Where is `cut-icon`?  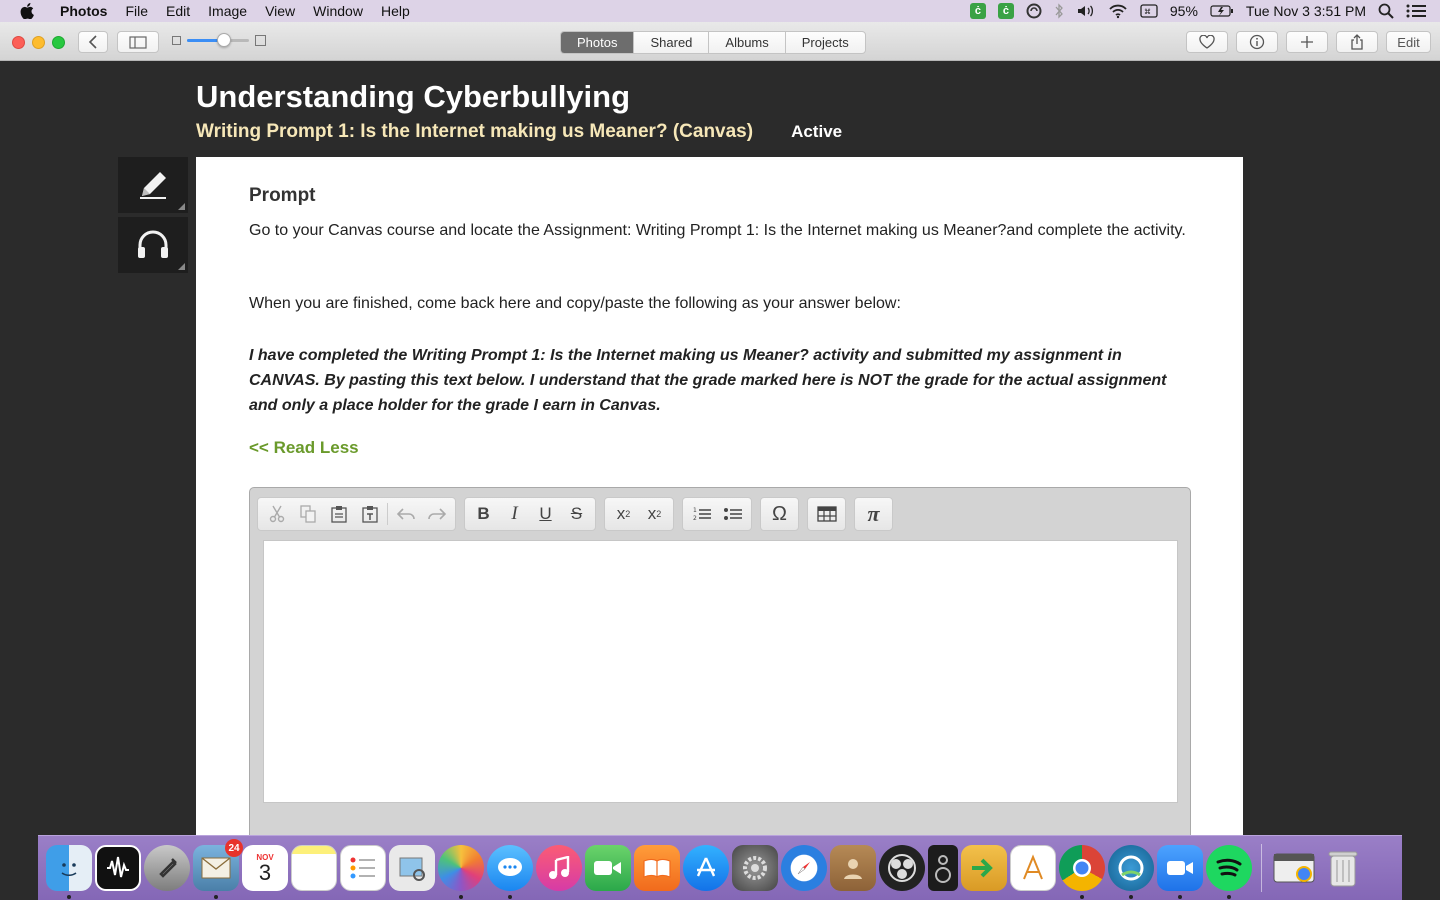 cut-icon is located at coordinates (276, 514).